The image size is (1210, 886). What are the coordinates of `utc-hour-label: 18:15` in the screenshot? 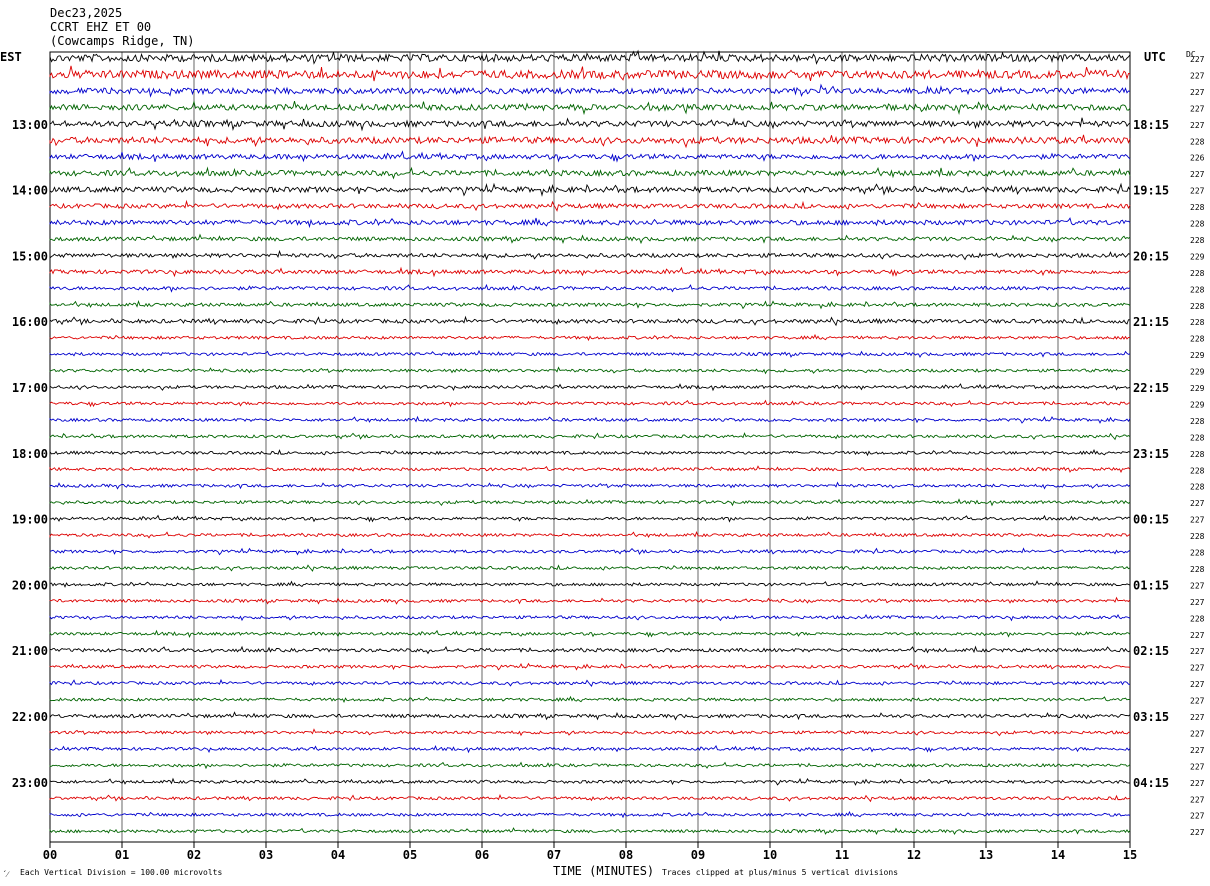 It's located at (1151, 125).